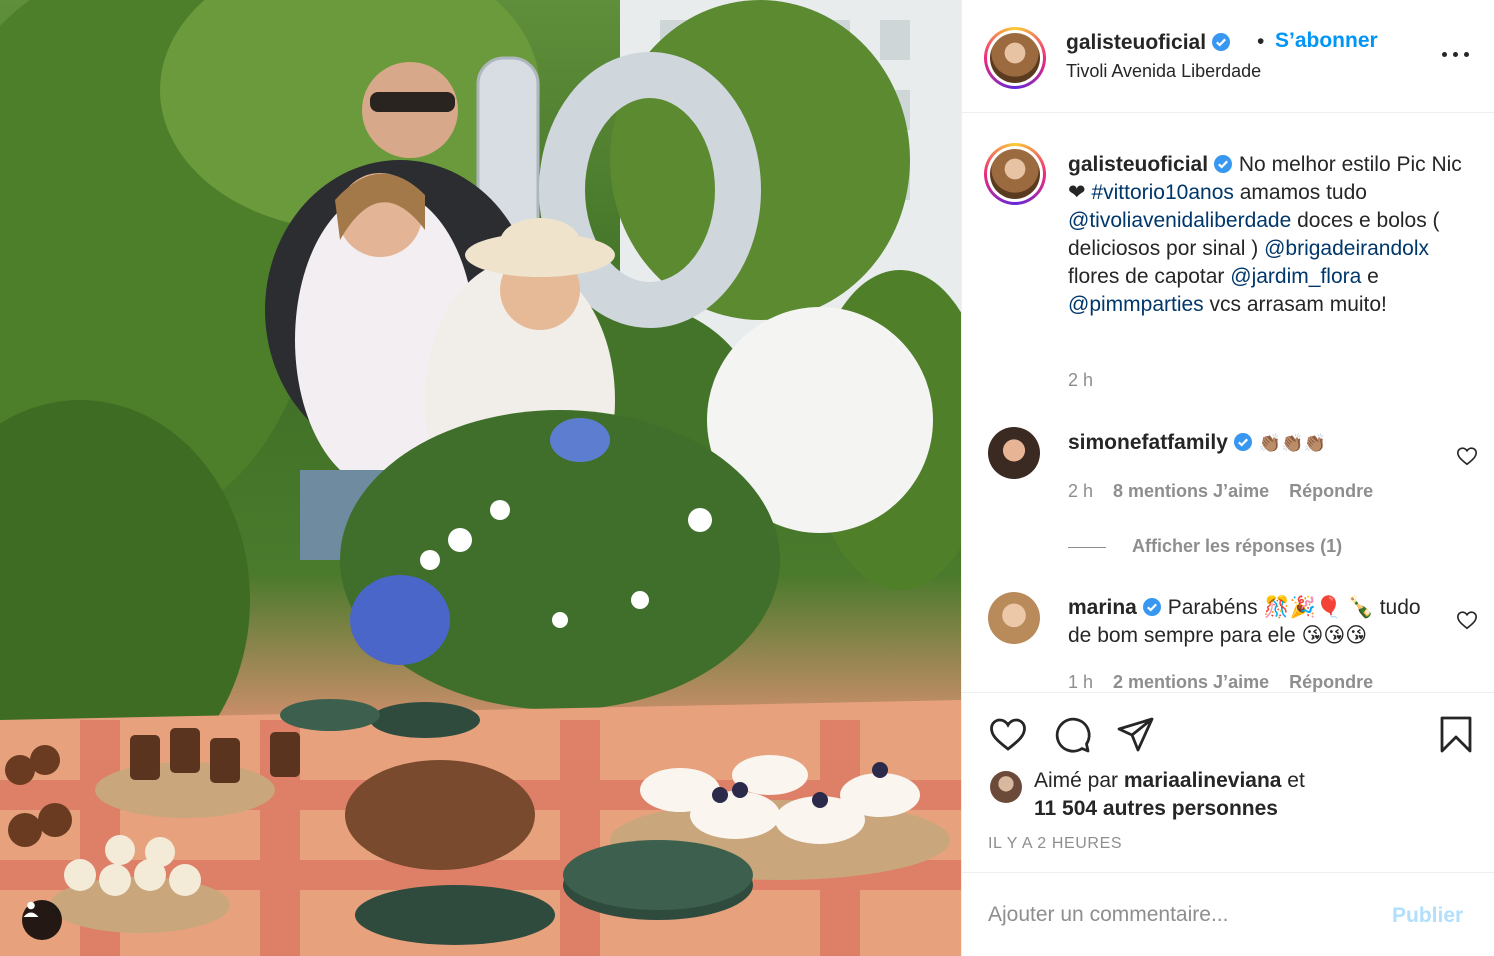 This screenshot has height=956, width=1494. I want to click on mention-link: @pimmparties, so click(1136, 304).